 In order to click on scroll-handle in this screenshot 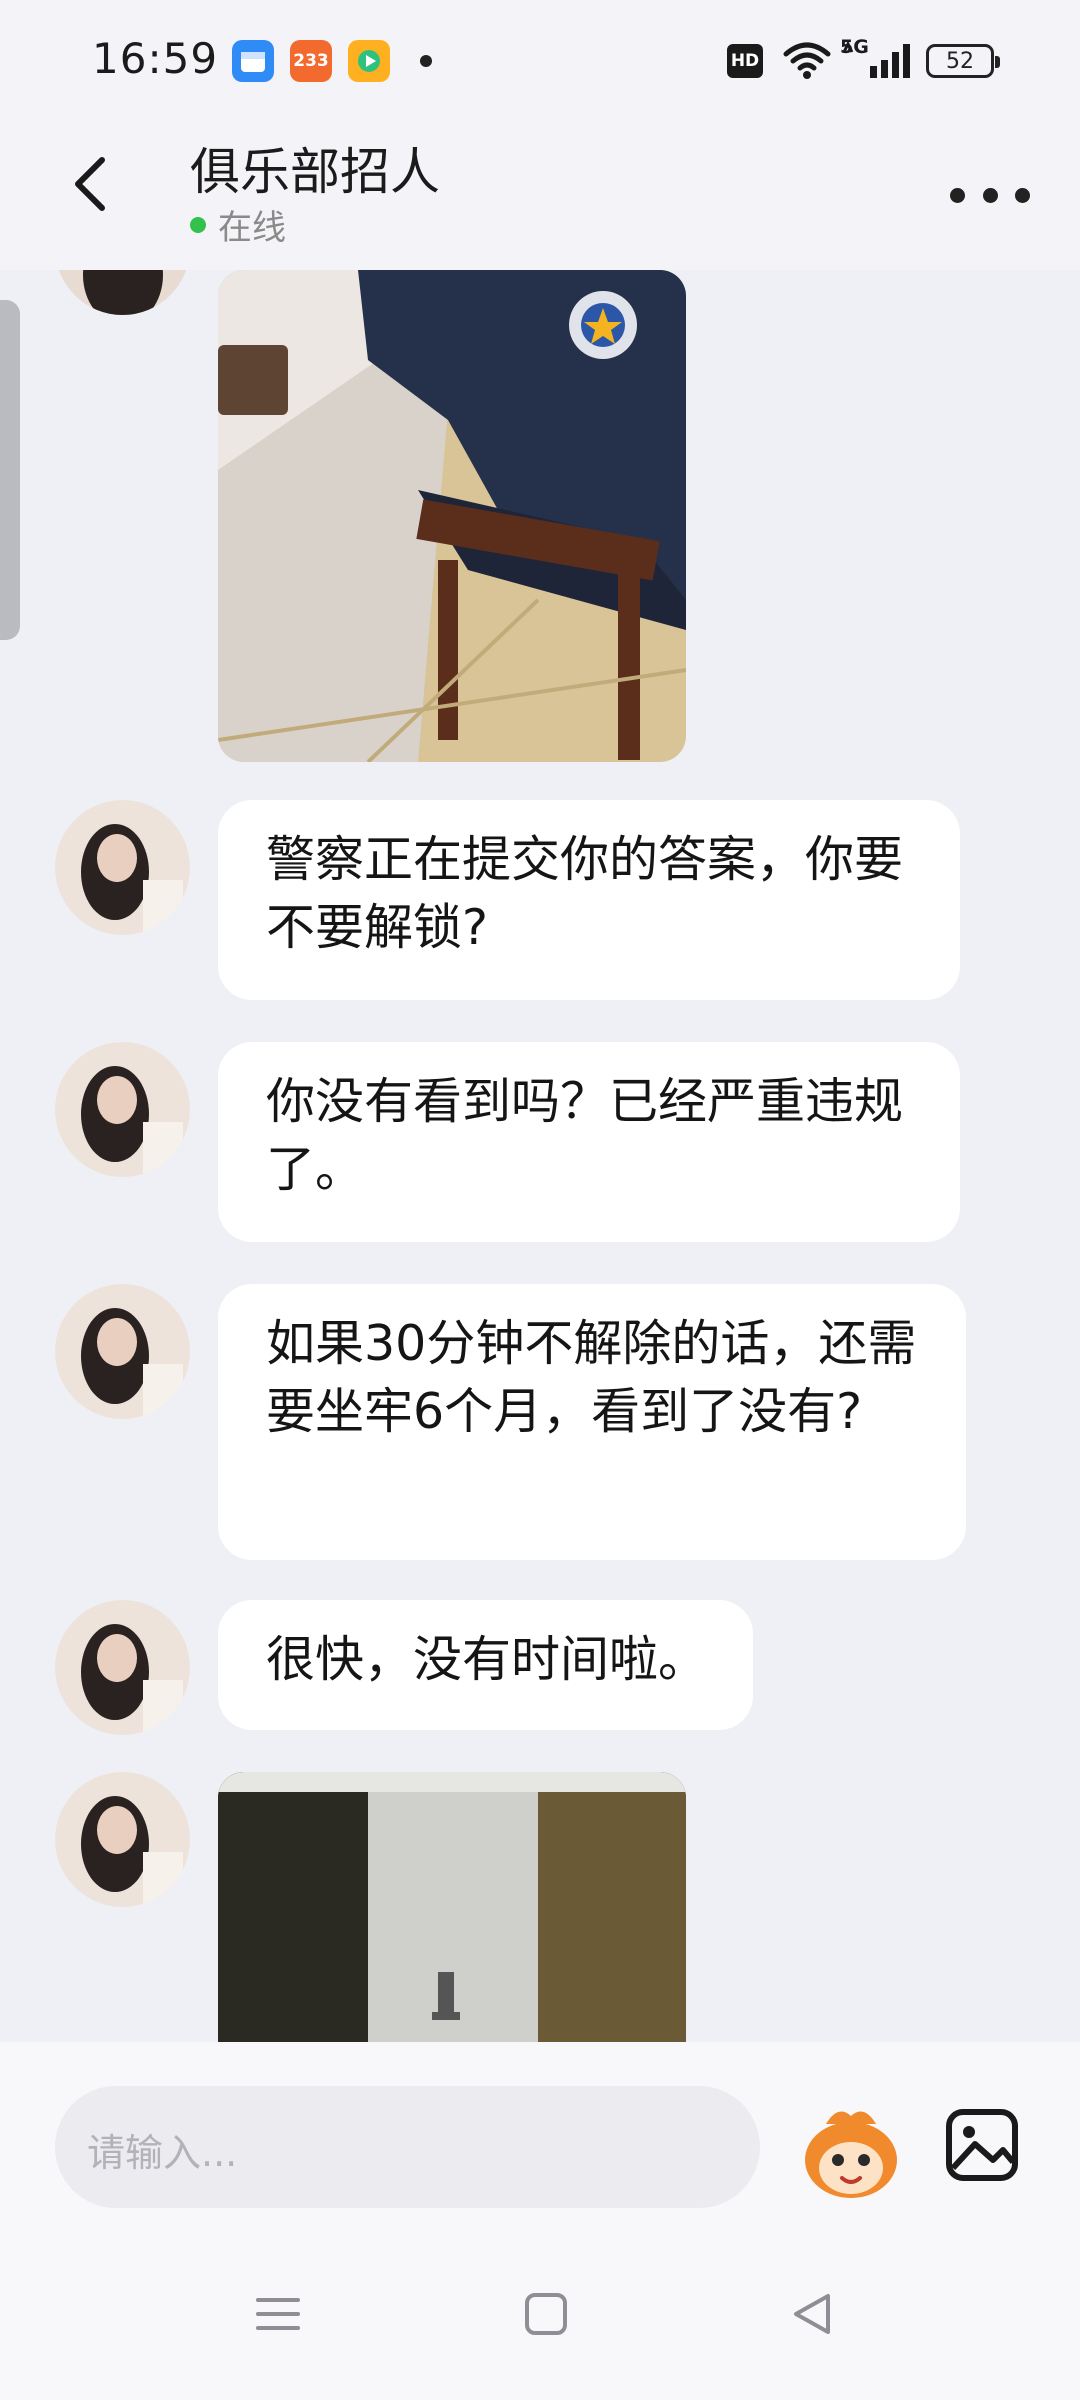, I will do `click(10, 470)`.